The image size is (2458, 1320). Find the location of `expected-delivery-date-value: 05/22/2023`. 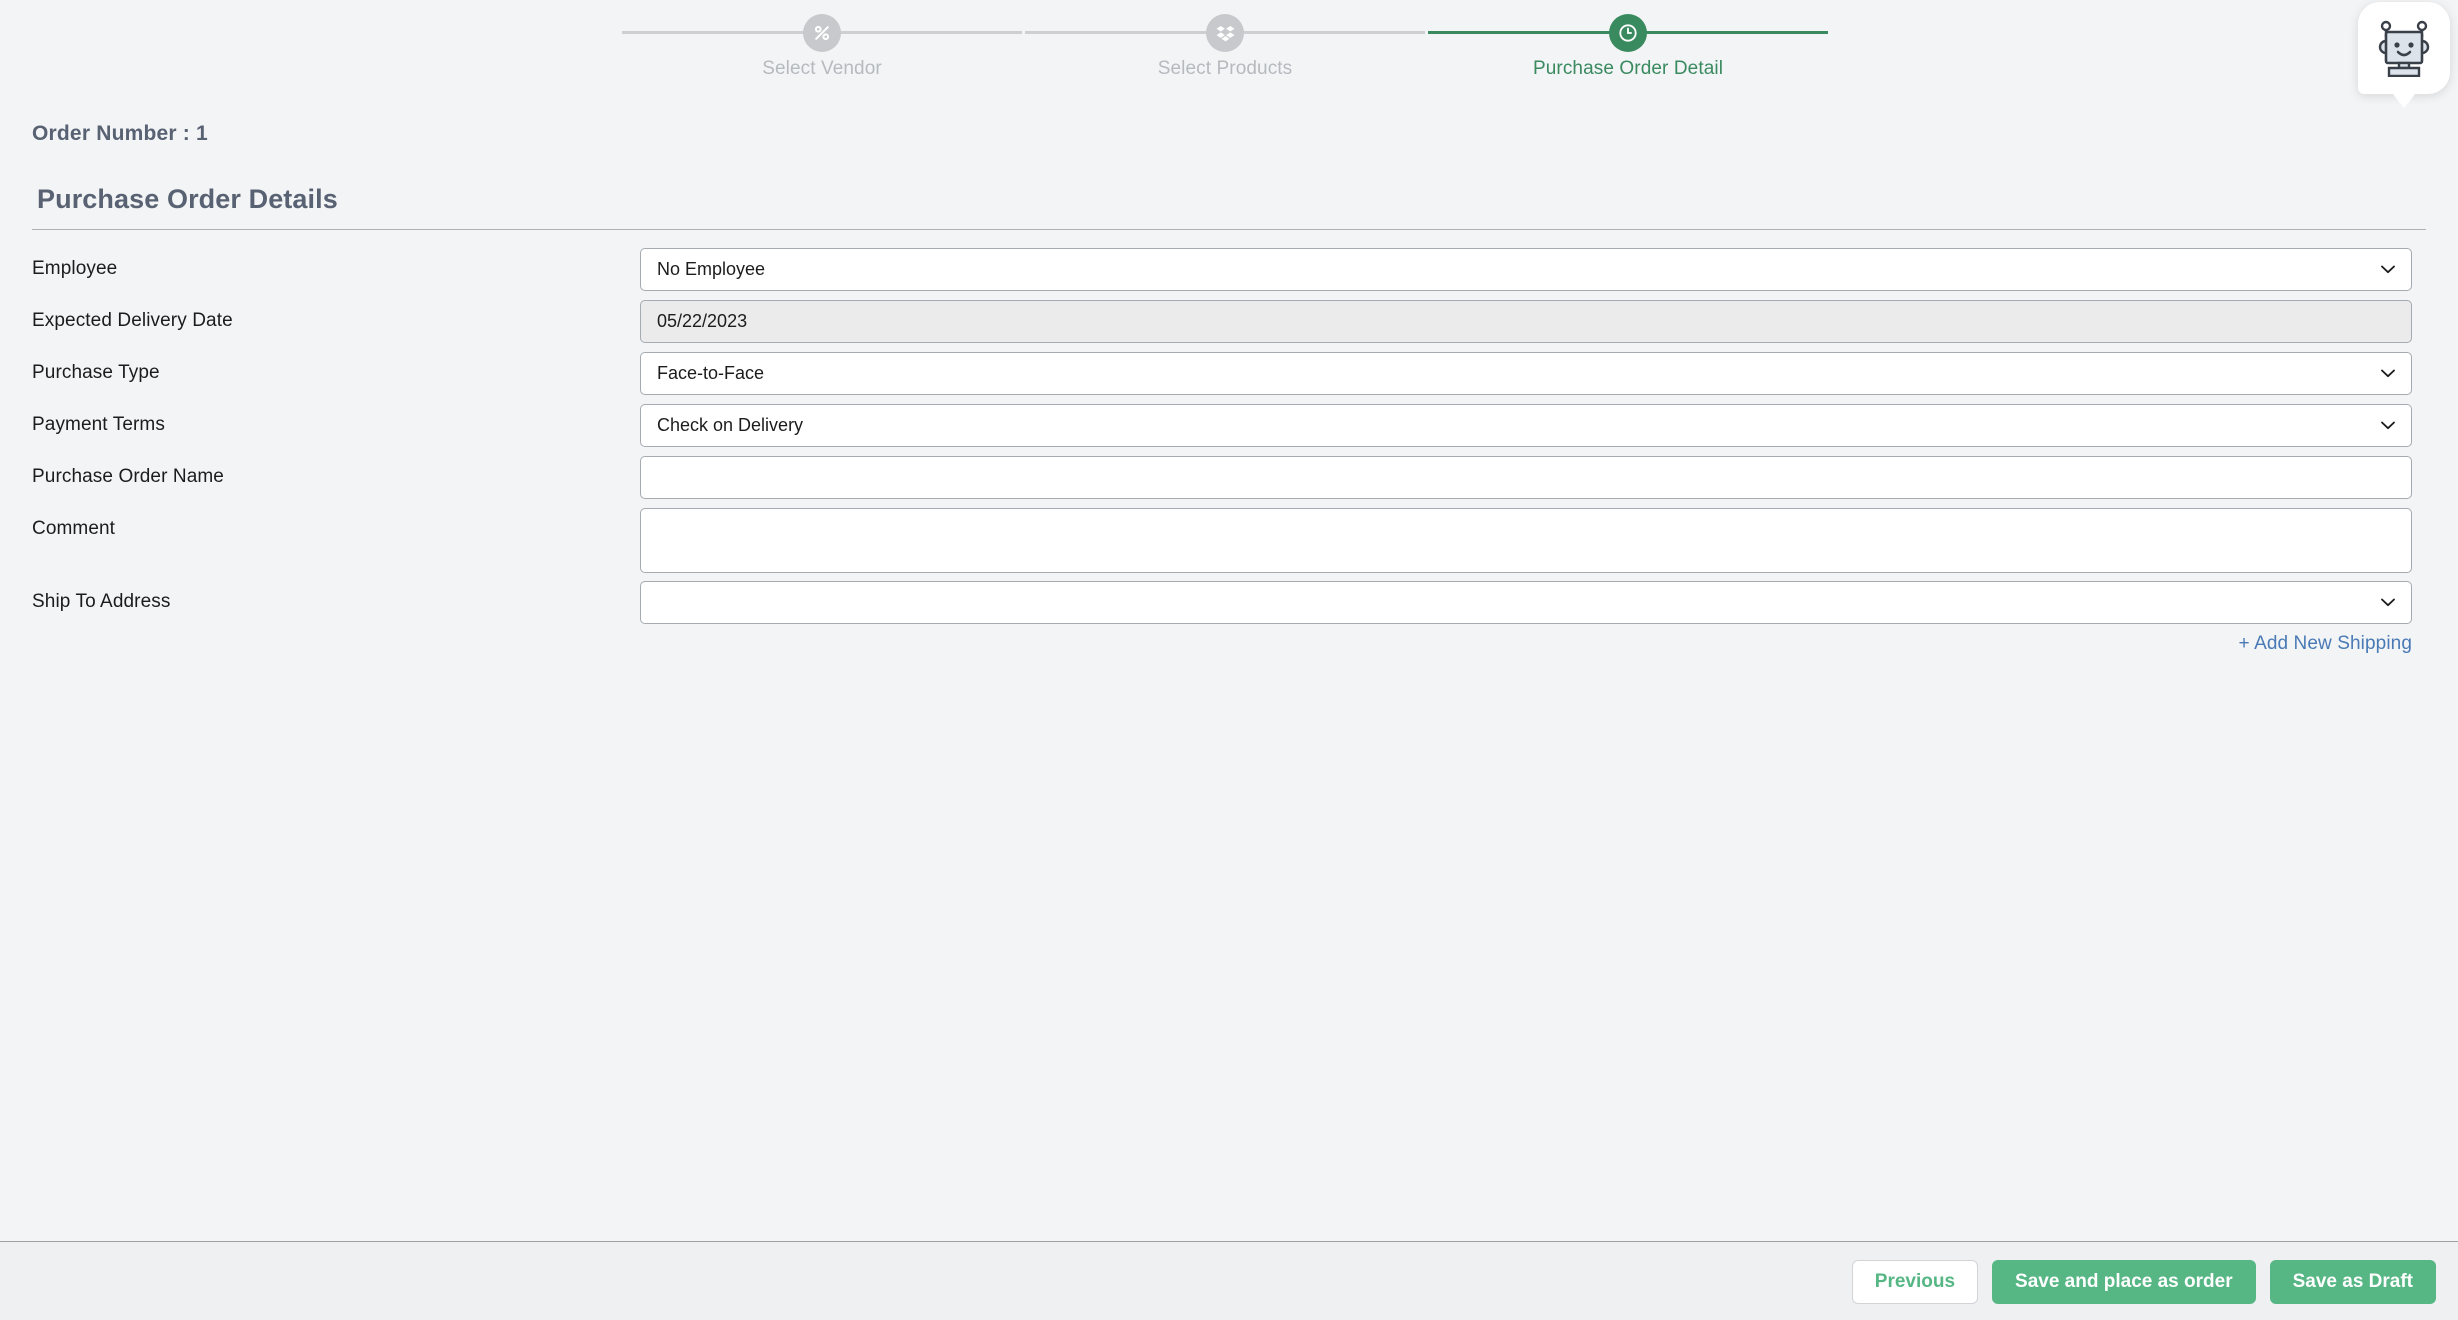

expected-delivery-date-value: 05/22/2023 is located at coordinates (702, 321).